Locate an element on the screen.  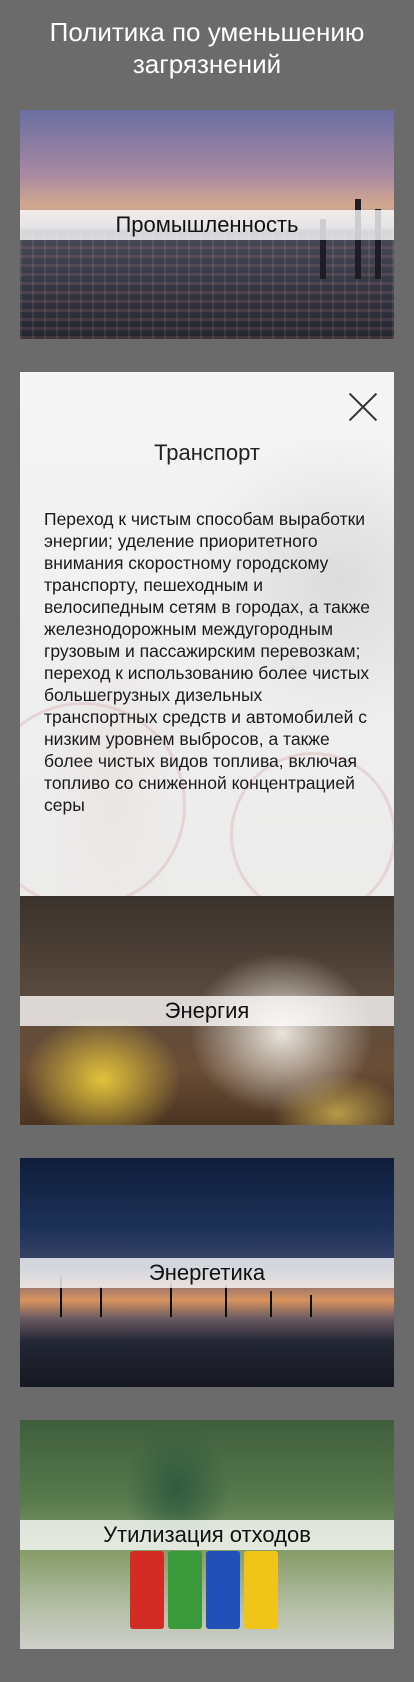
close-icon is located at coordinates (363, 407).